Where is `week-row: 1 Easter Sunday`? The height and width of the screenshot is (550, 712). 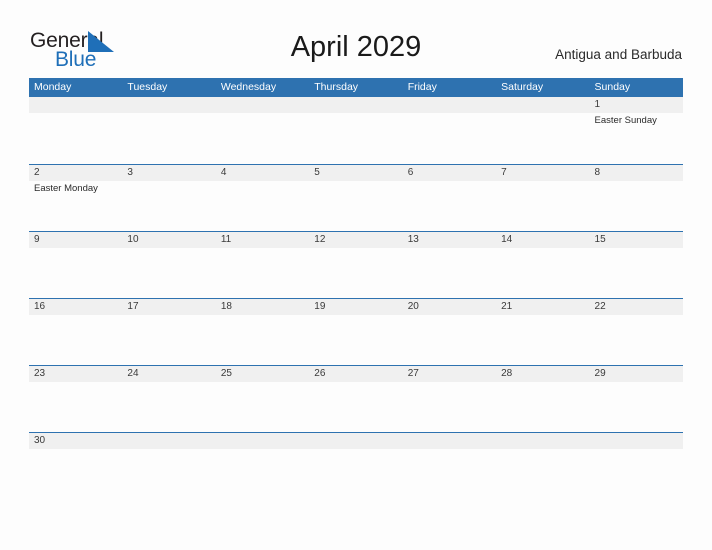
week-row: 1 Easter Sunday is located at coordinates (356, 130).